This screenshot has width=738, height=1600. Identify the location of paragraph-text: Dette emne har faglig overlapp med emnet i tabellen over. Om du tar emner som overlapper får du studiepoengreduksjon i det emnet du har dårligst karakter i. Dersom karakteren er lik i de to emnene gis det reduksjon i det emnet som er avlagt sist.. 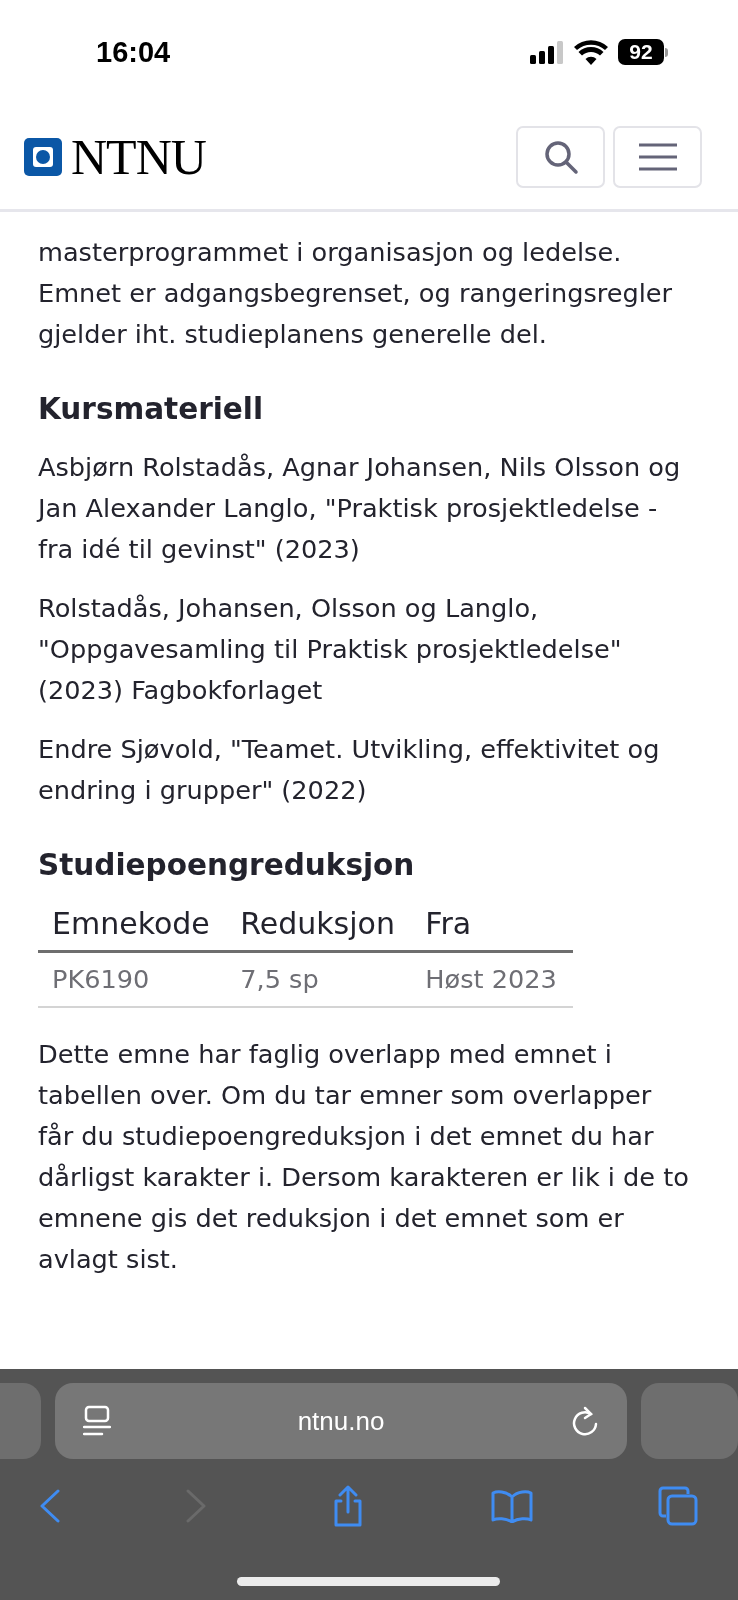
(364, 1157).